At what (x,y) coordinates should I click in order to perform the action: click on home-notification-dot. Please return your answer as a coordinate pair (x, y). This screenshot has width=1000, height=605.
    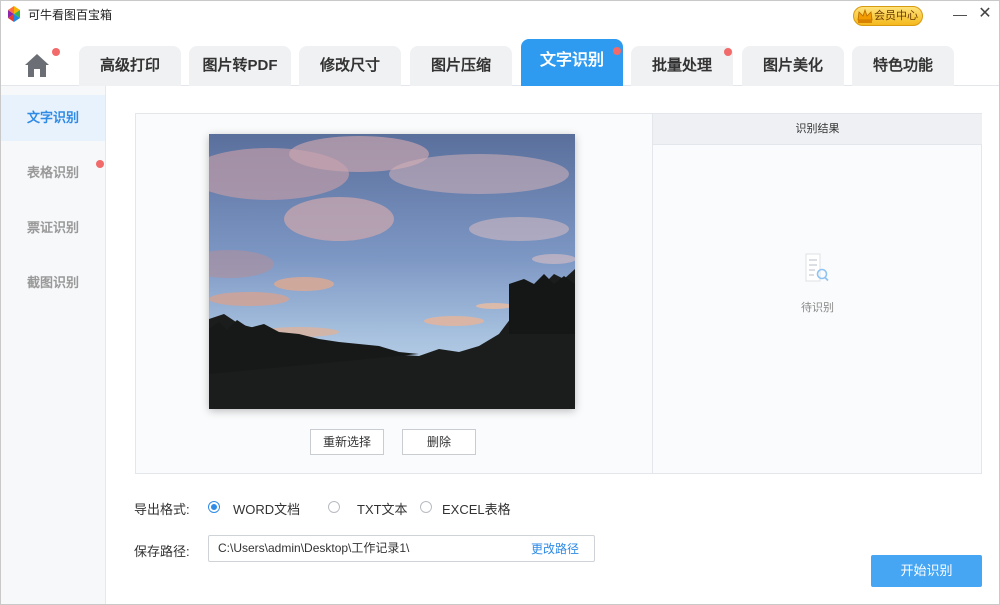
    Looking at the image, I should click on (56, 52).